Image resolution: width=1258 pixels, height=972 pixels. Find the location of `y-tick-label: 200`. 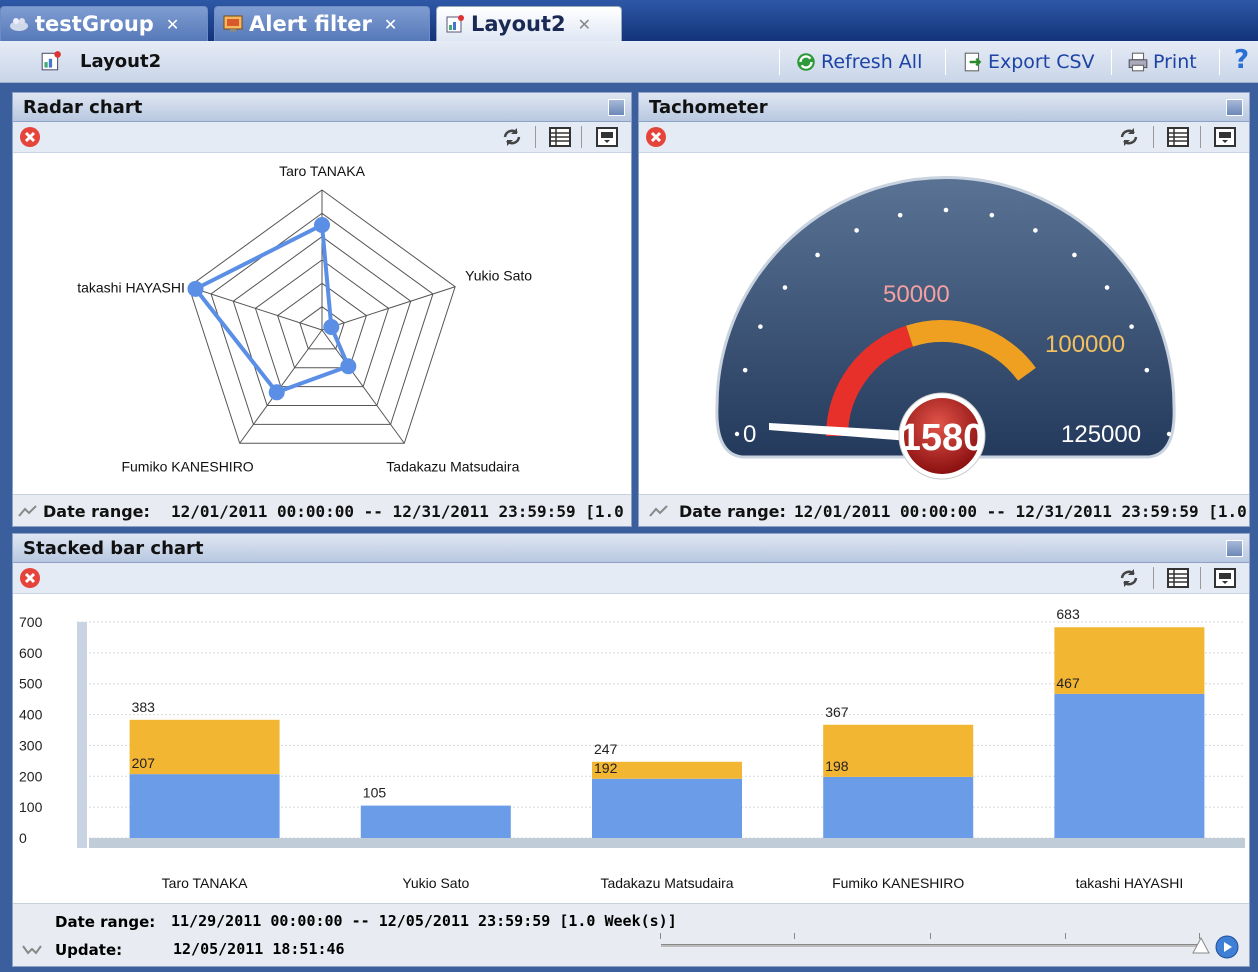

y-tick-label: 200 is located at coordinates (31, 776).